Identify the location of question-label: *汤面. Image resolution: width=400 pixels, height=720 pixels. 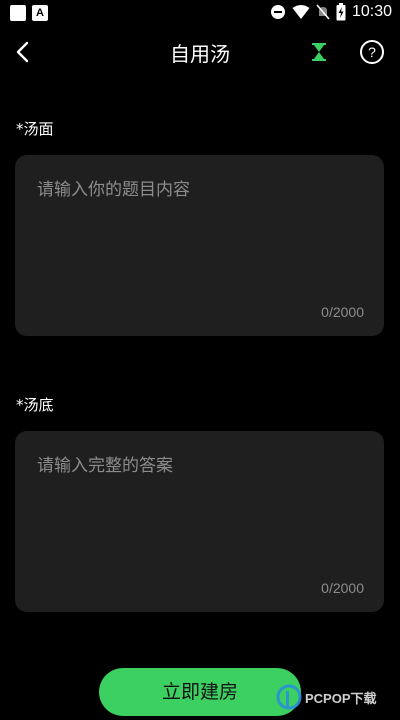
(35, 129).